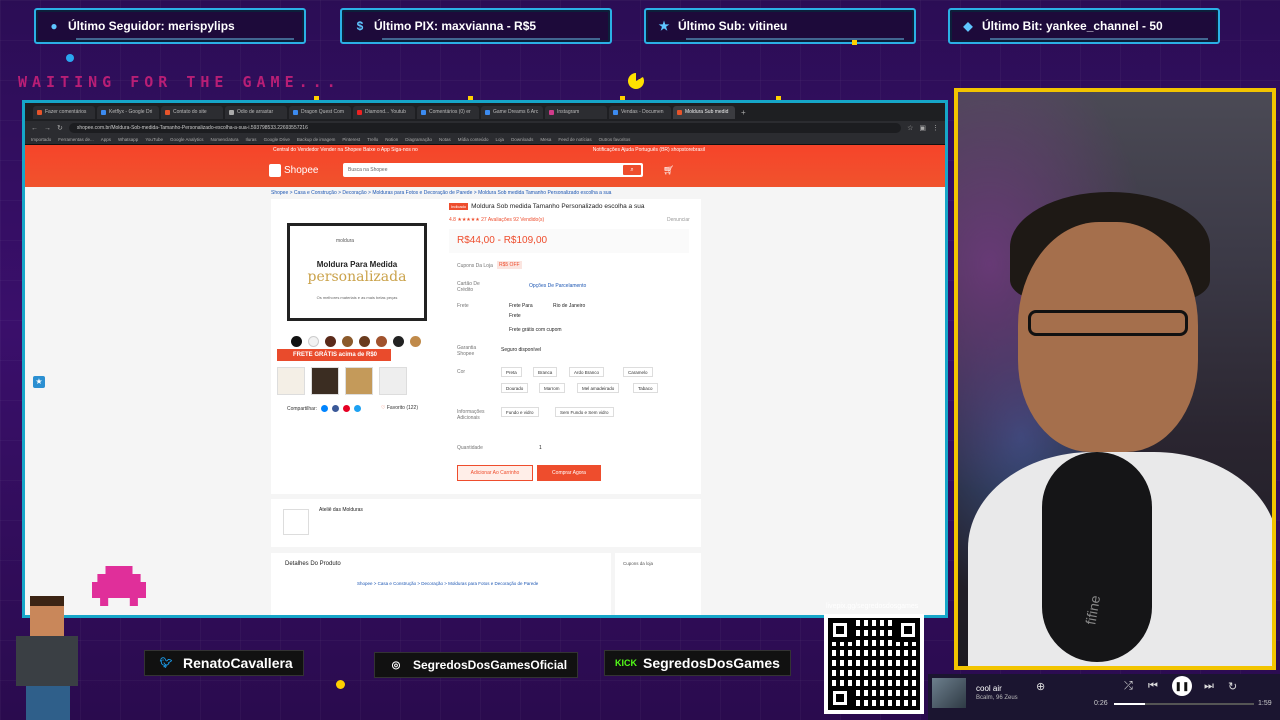  I want to click on browser-tab: Comentários (0) er, so click(448, 112).